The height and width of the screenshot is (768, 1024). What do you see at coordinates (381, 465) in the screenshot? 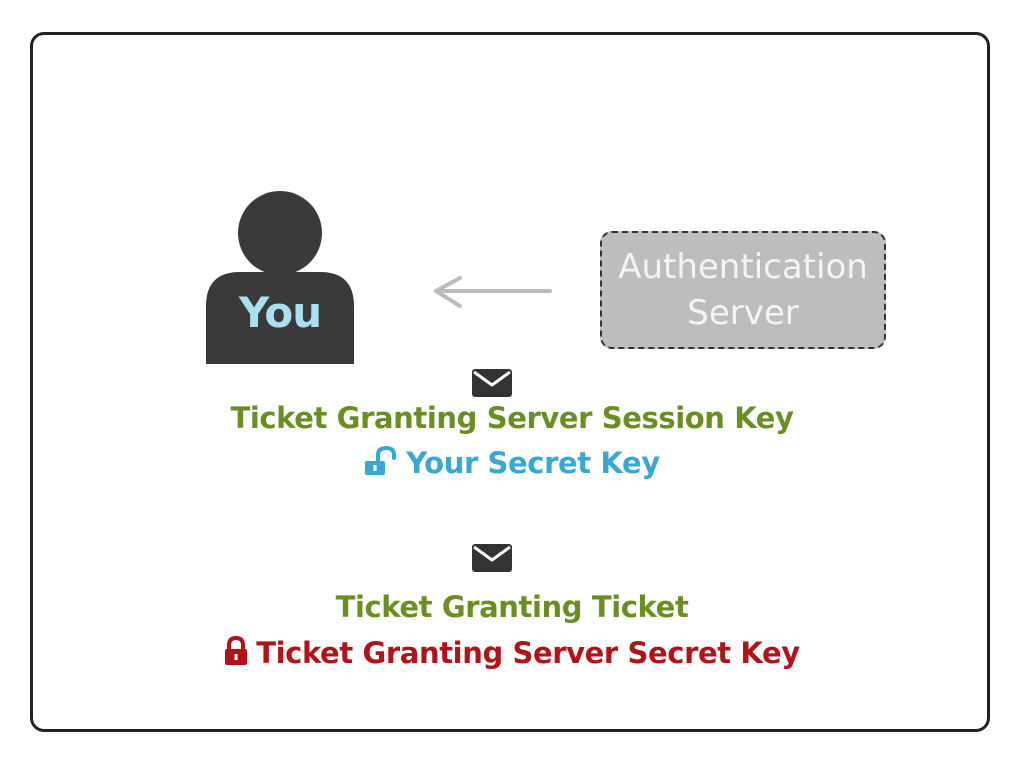
I see `lock-open-icon` at bounding box center [381, 465].